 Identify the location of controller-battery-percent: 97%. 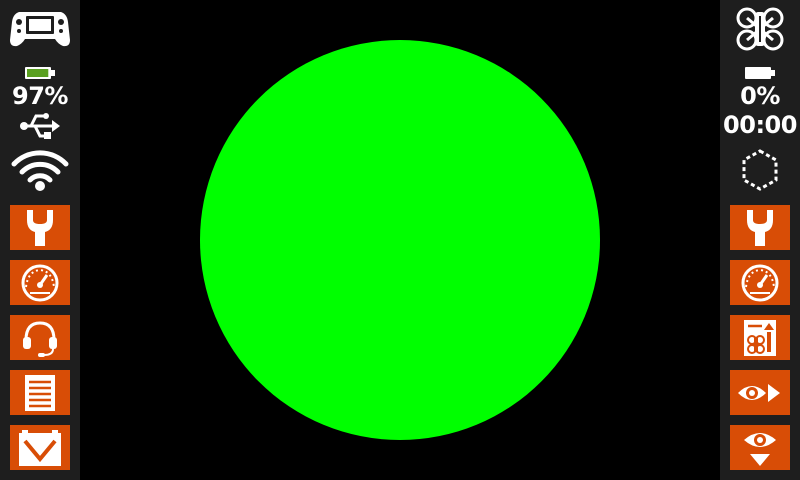
(40, 96).